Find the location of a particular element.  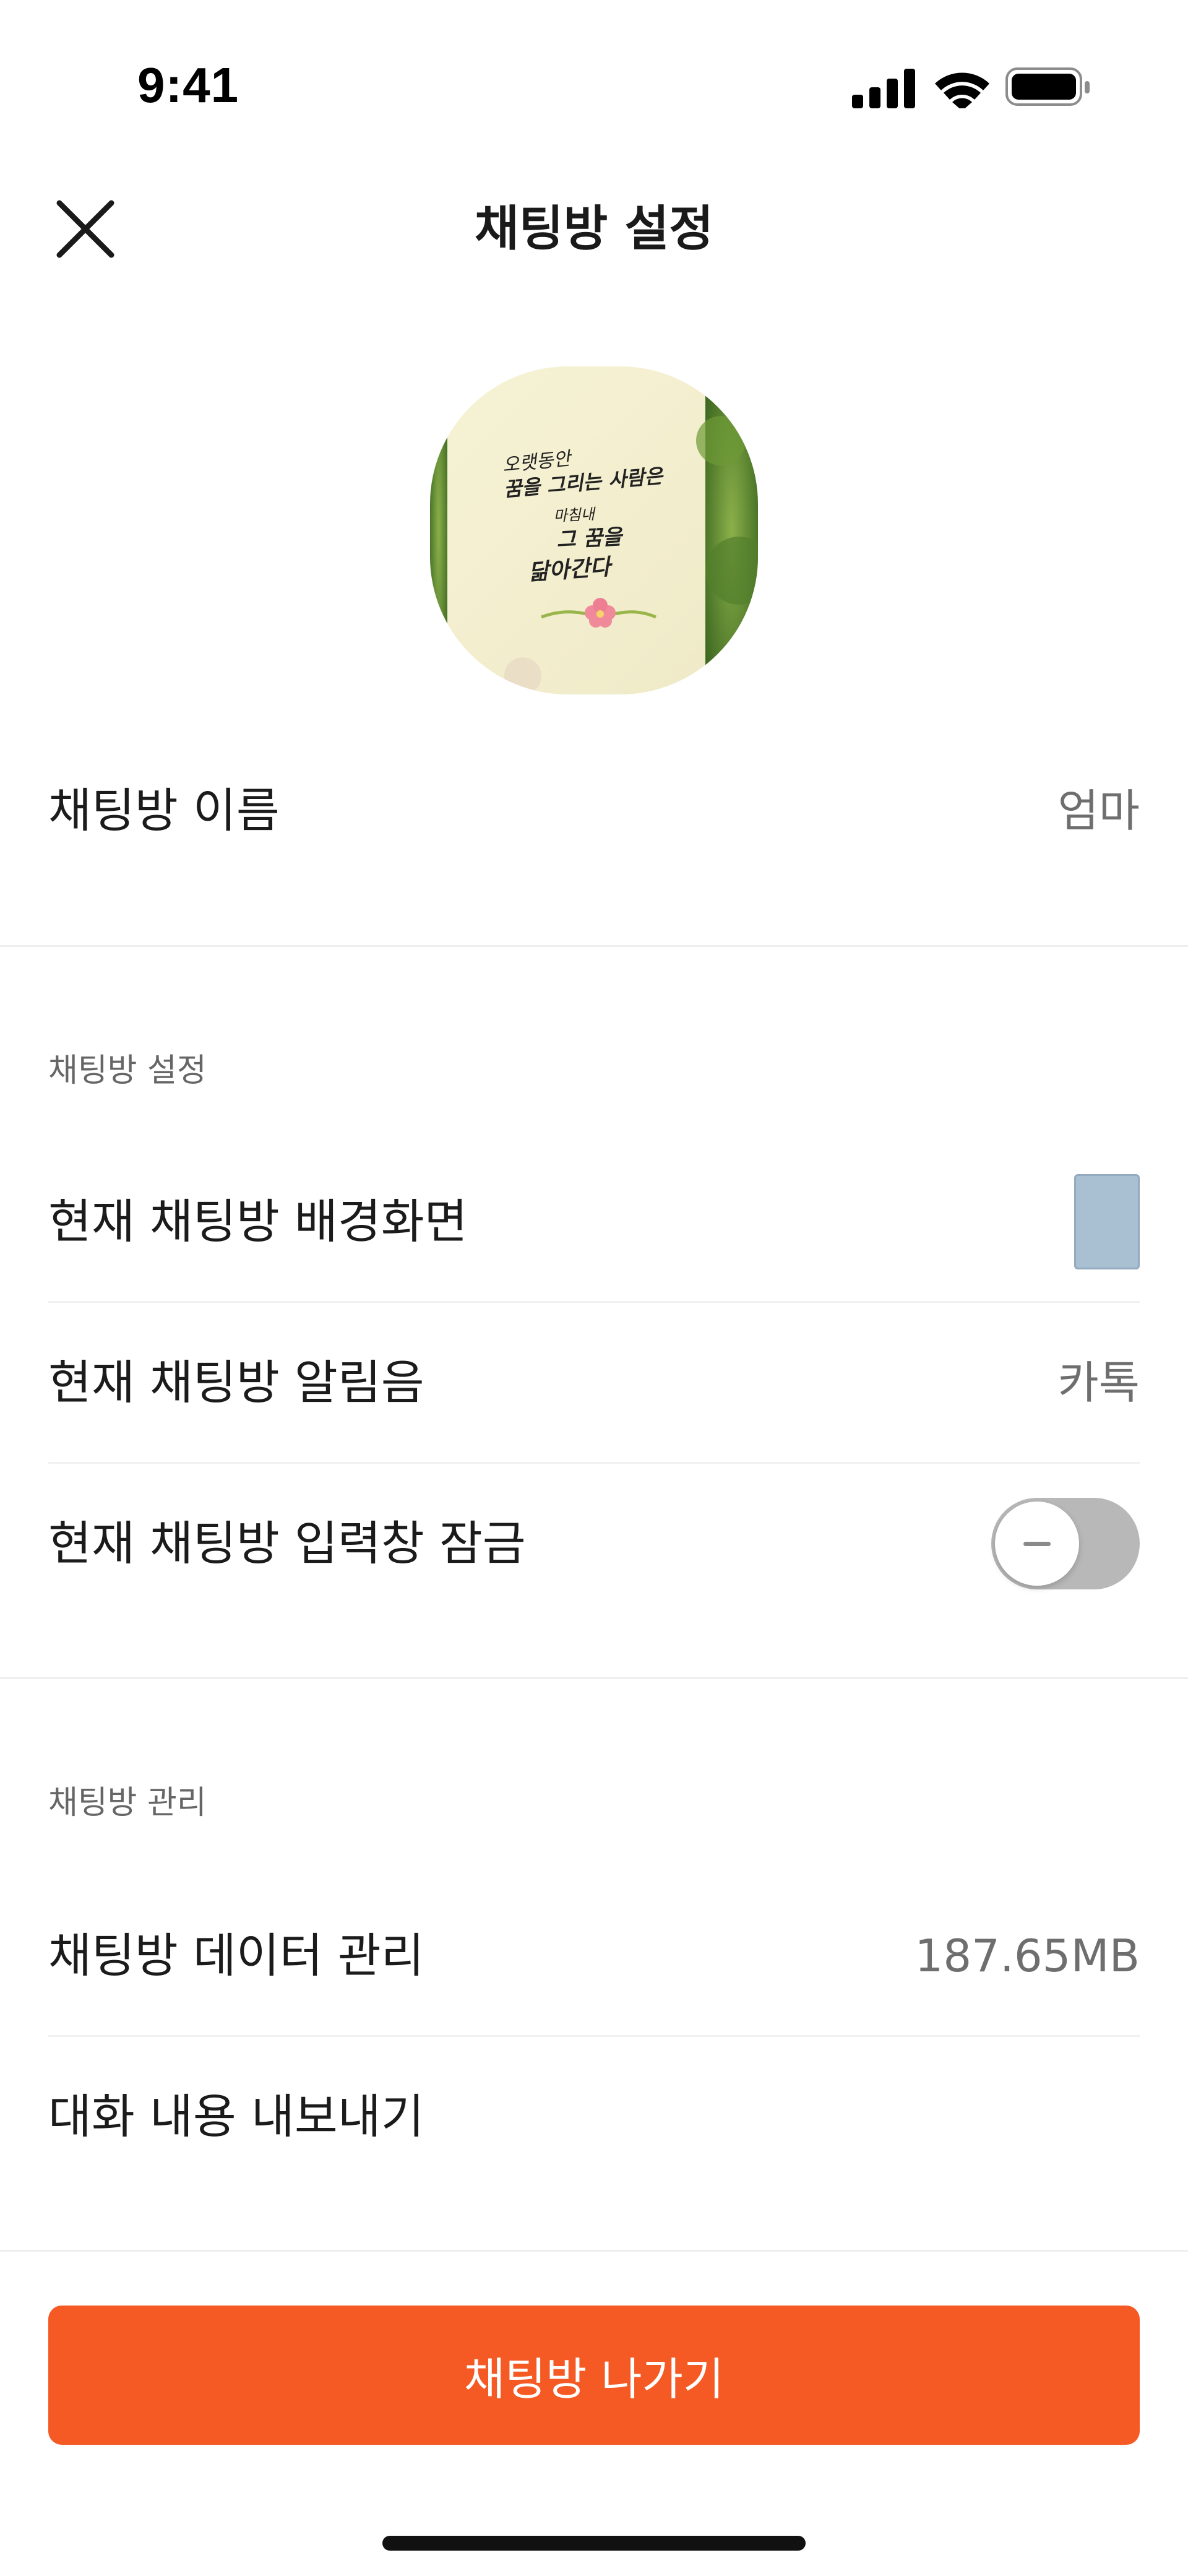

input-lock-label: 현재 채팅방 입력창 잠금 is located at coordinates (287, 1543).